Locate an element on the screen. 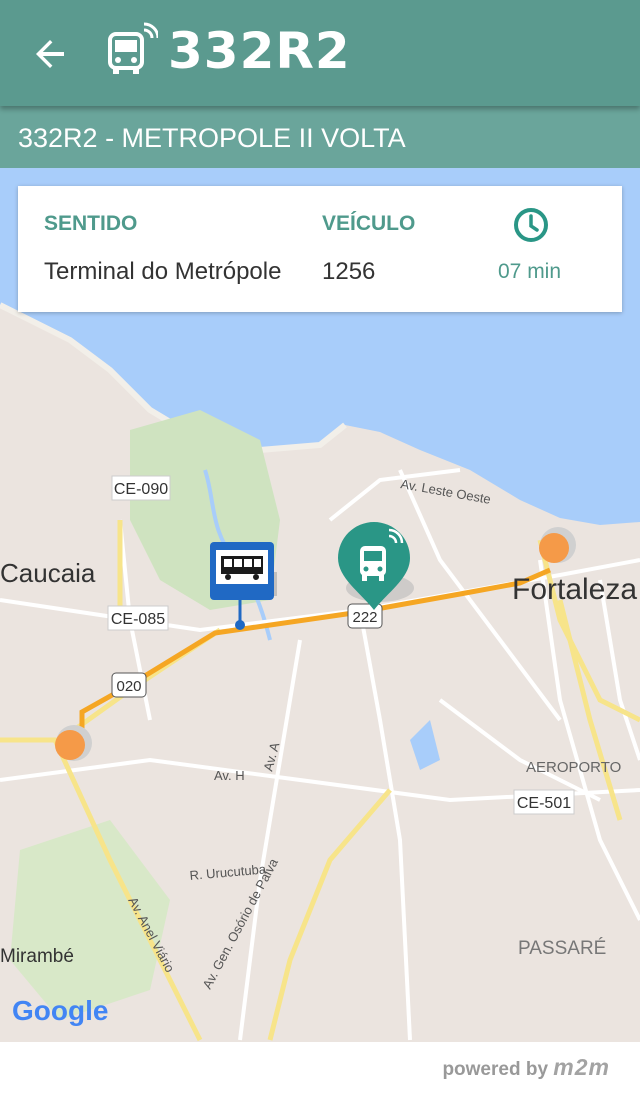  bus-signal-icon is located at coordinates (133, 48).